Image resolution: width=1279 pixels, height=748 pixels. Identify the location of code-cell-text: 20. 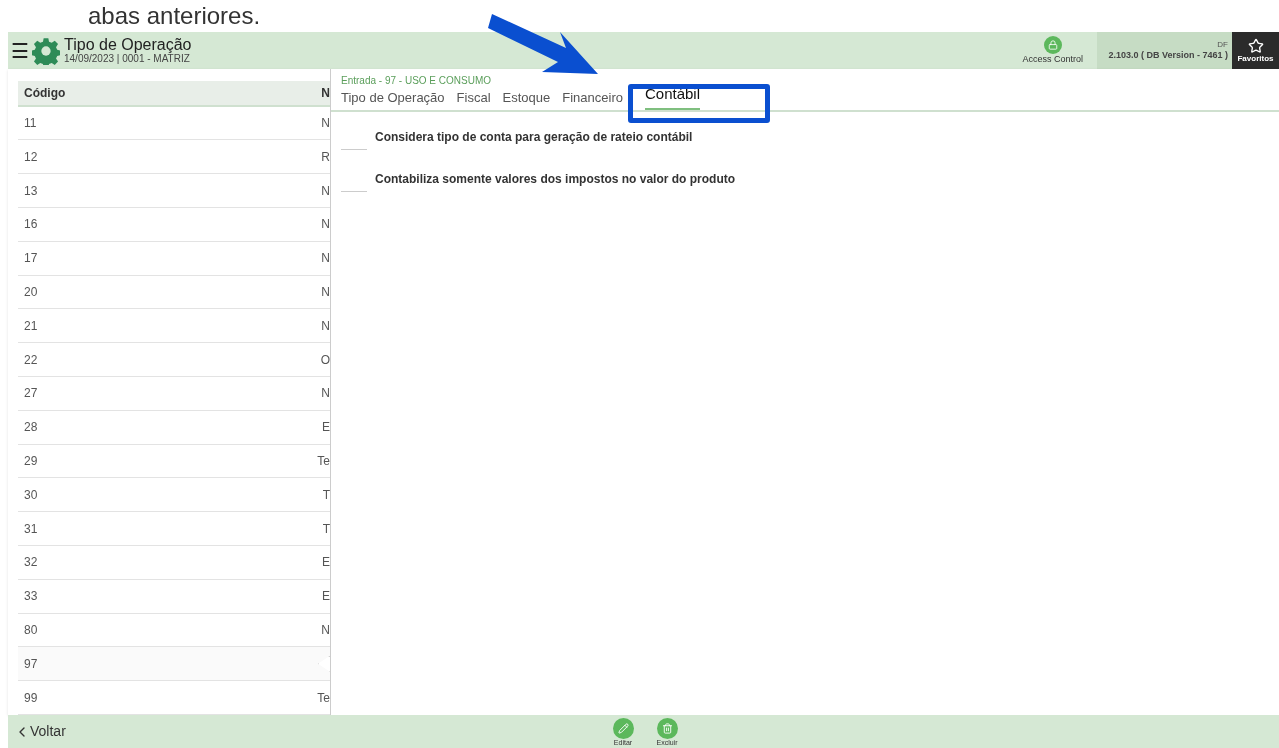
(31, 293).